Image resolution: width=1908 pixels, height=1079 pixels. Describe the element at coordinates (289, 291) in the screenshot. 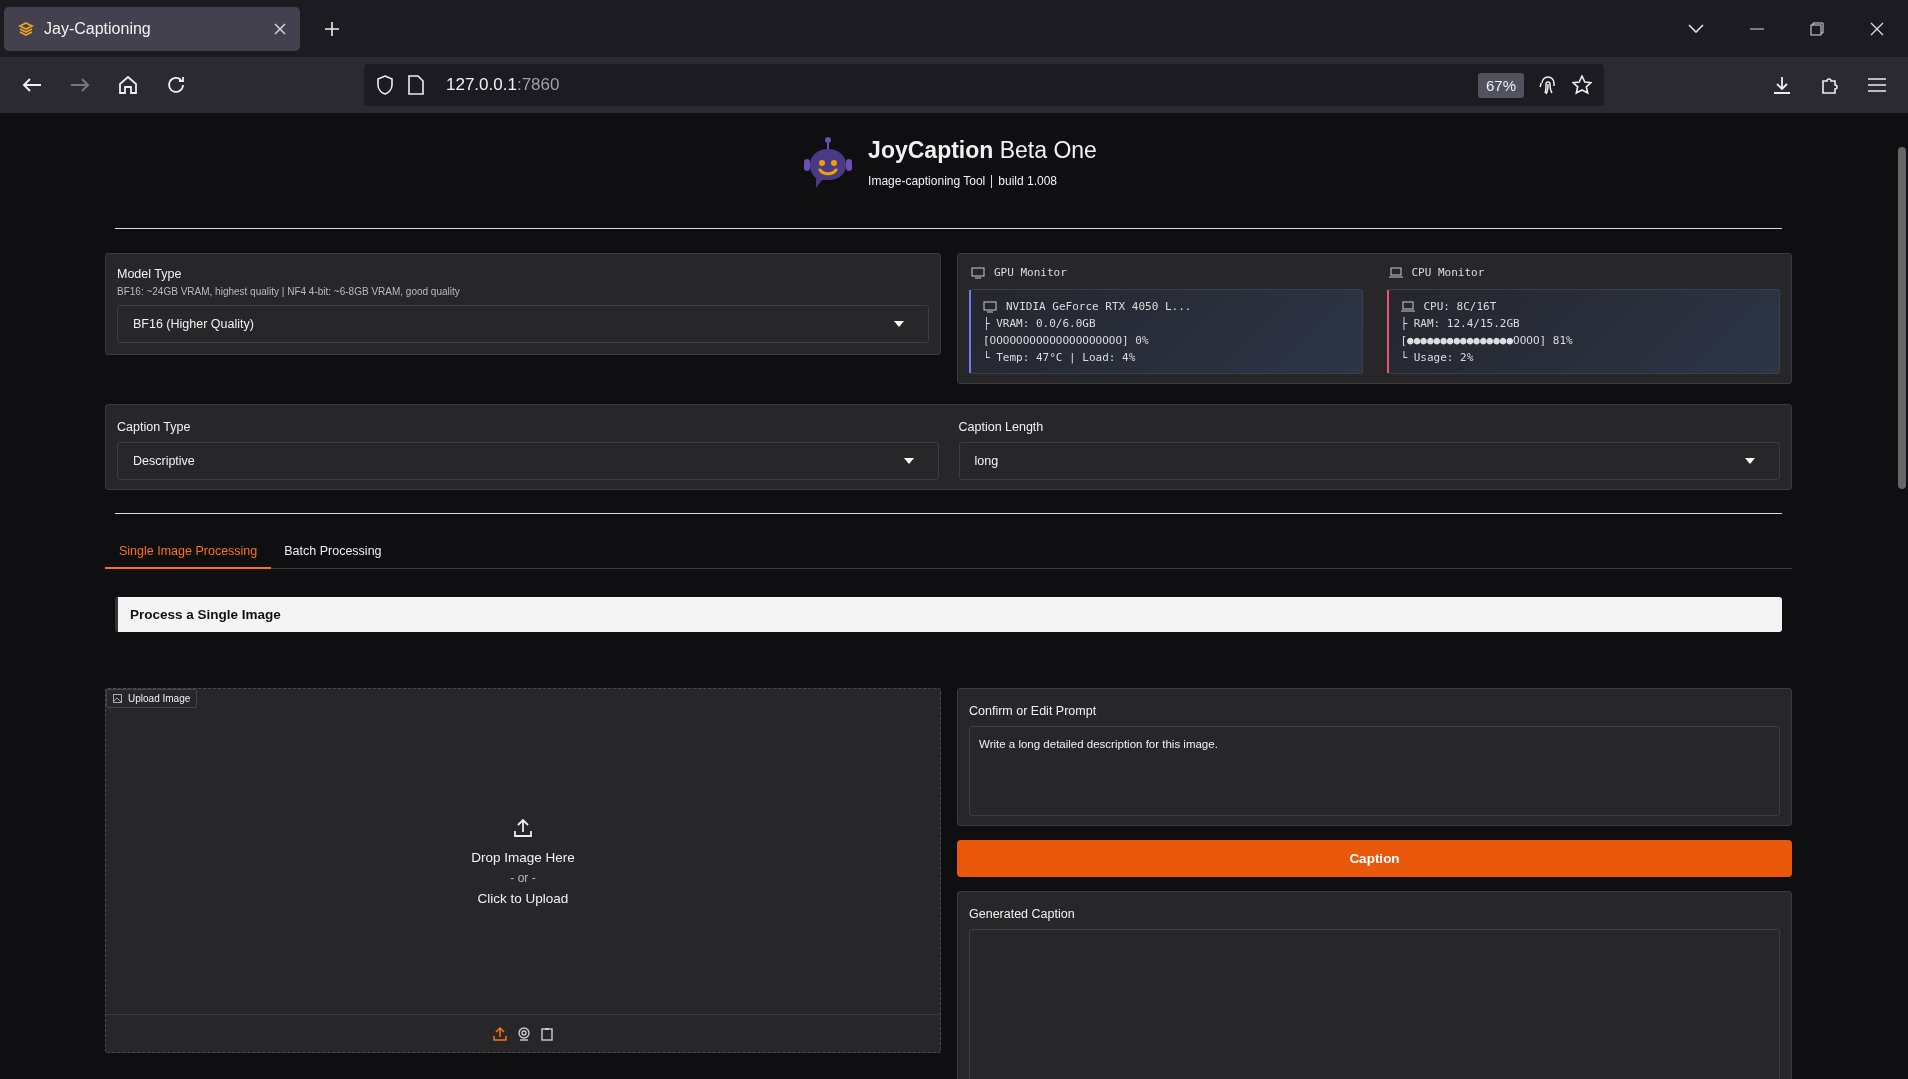

I see `field-info: BF16: ~24GB VRAM, highest quality | NF4 4-bit: ~6-8GB VRAM, good quality` at that location.